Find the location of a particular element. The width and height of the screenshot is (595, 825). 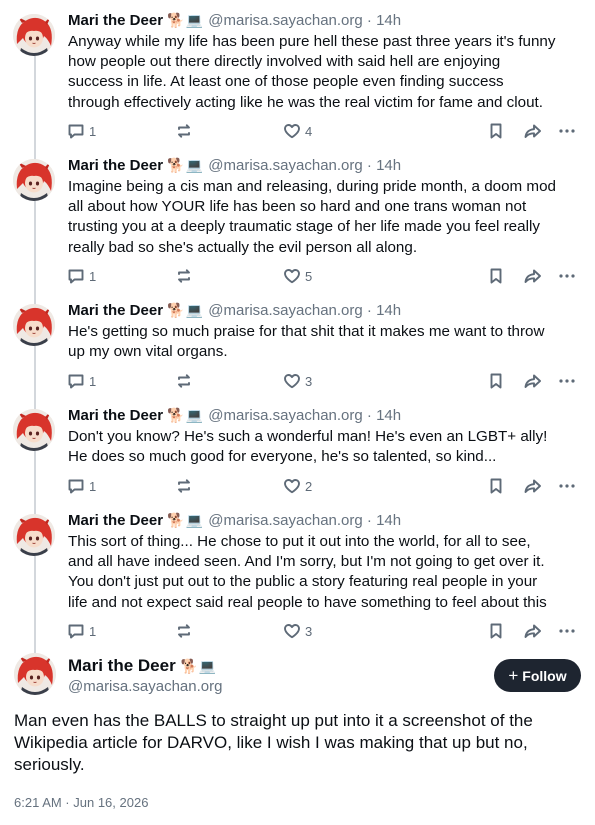

post-actions: 1 5 is located at coordinates (323, 276).